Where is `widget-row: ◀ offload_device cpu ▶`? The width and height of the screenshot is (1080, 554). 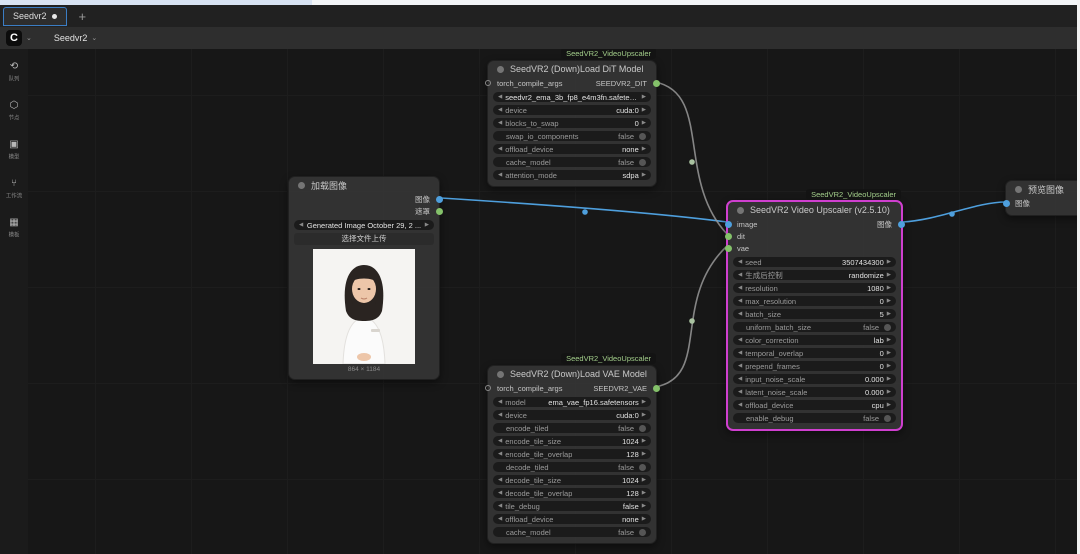
widget-row: ◀ offload_device cpu ▶ is located at coordinates (814, 405).